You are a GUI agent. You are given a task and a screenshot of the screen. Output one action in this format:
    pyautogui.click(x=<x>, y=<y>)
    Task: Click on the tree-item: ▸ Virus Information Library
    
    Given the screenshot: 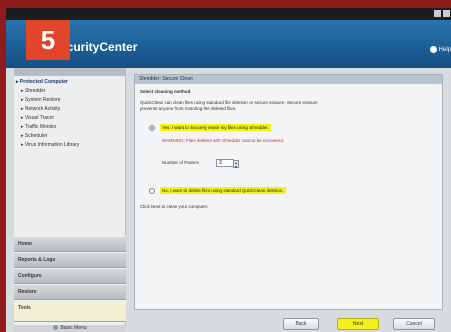 What is the action you would take?
    pyautogui.click(x=47, y=145)
    